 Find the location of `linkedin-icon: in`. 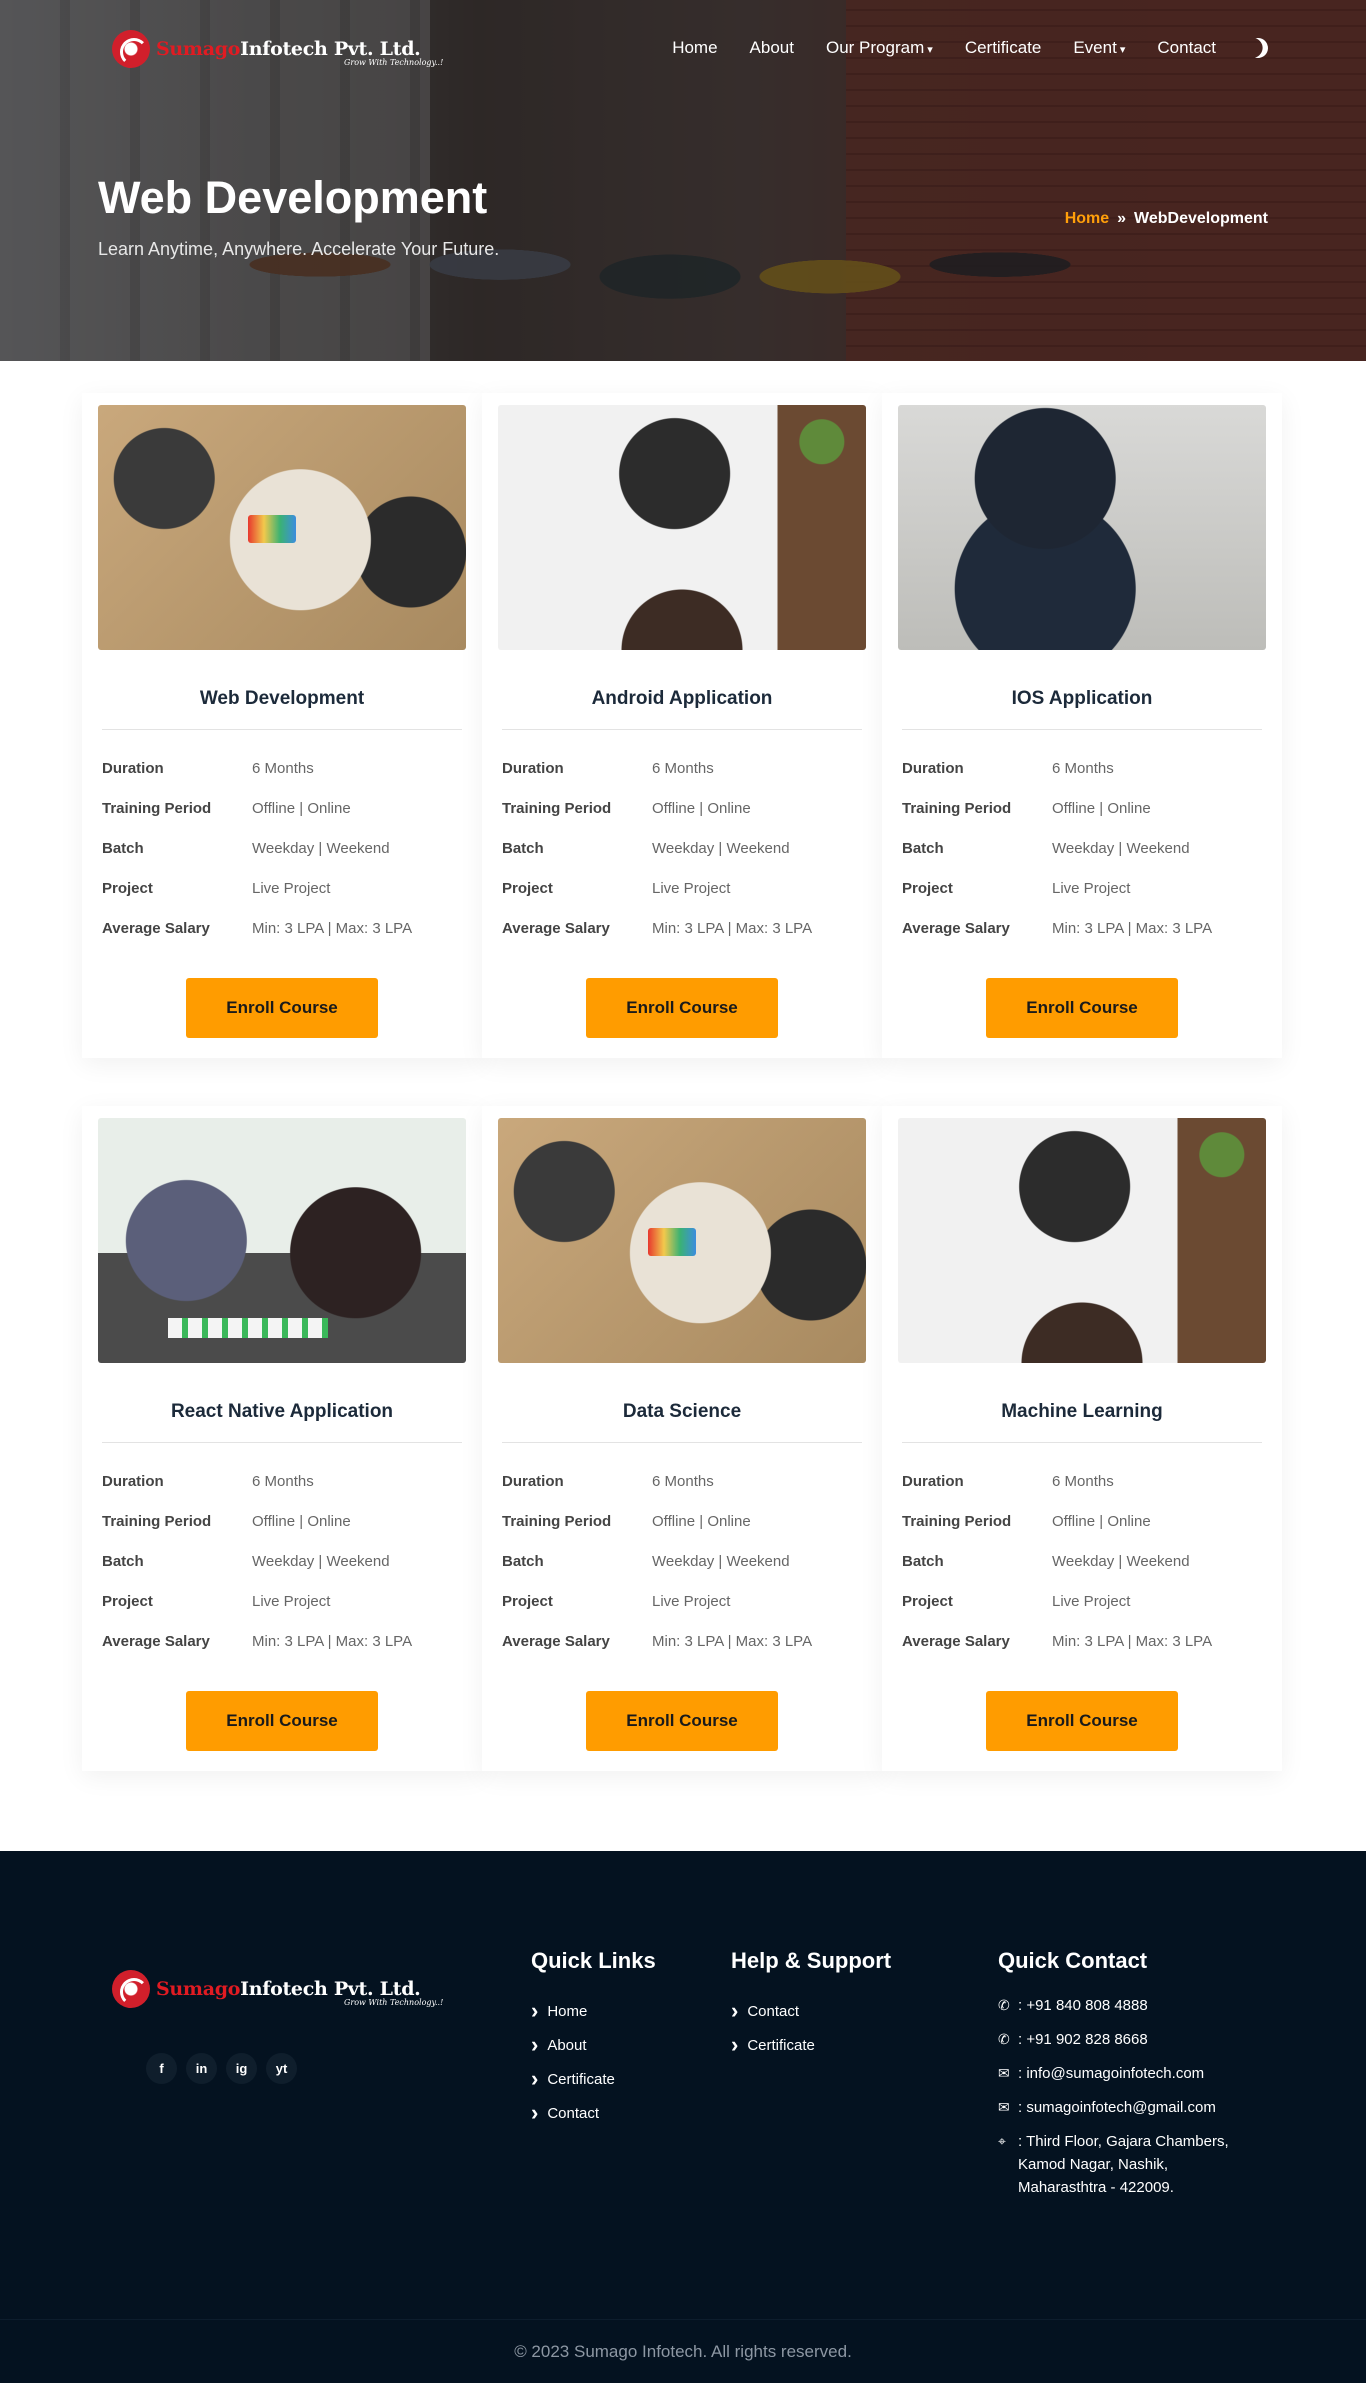

linkedin-icon: in is located at coordinates (201, 2068).